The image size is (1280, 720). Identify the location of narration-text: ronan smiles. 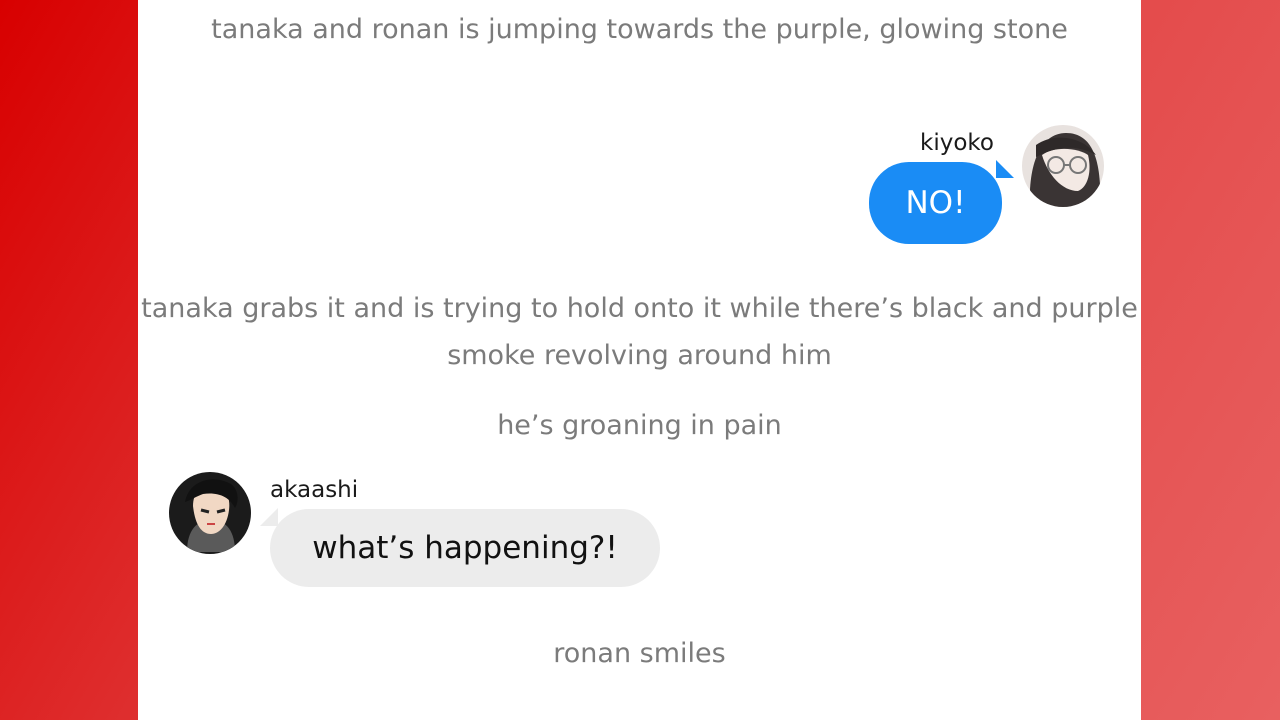
(639, 653).